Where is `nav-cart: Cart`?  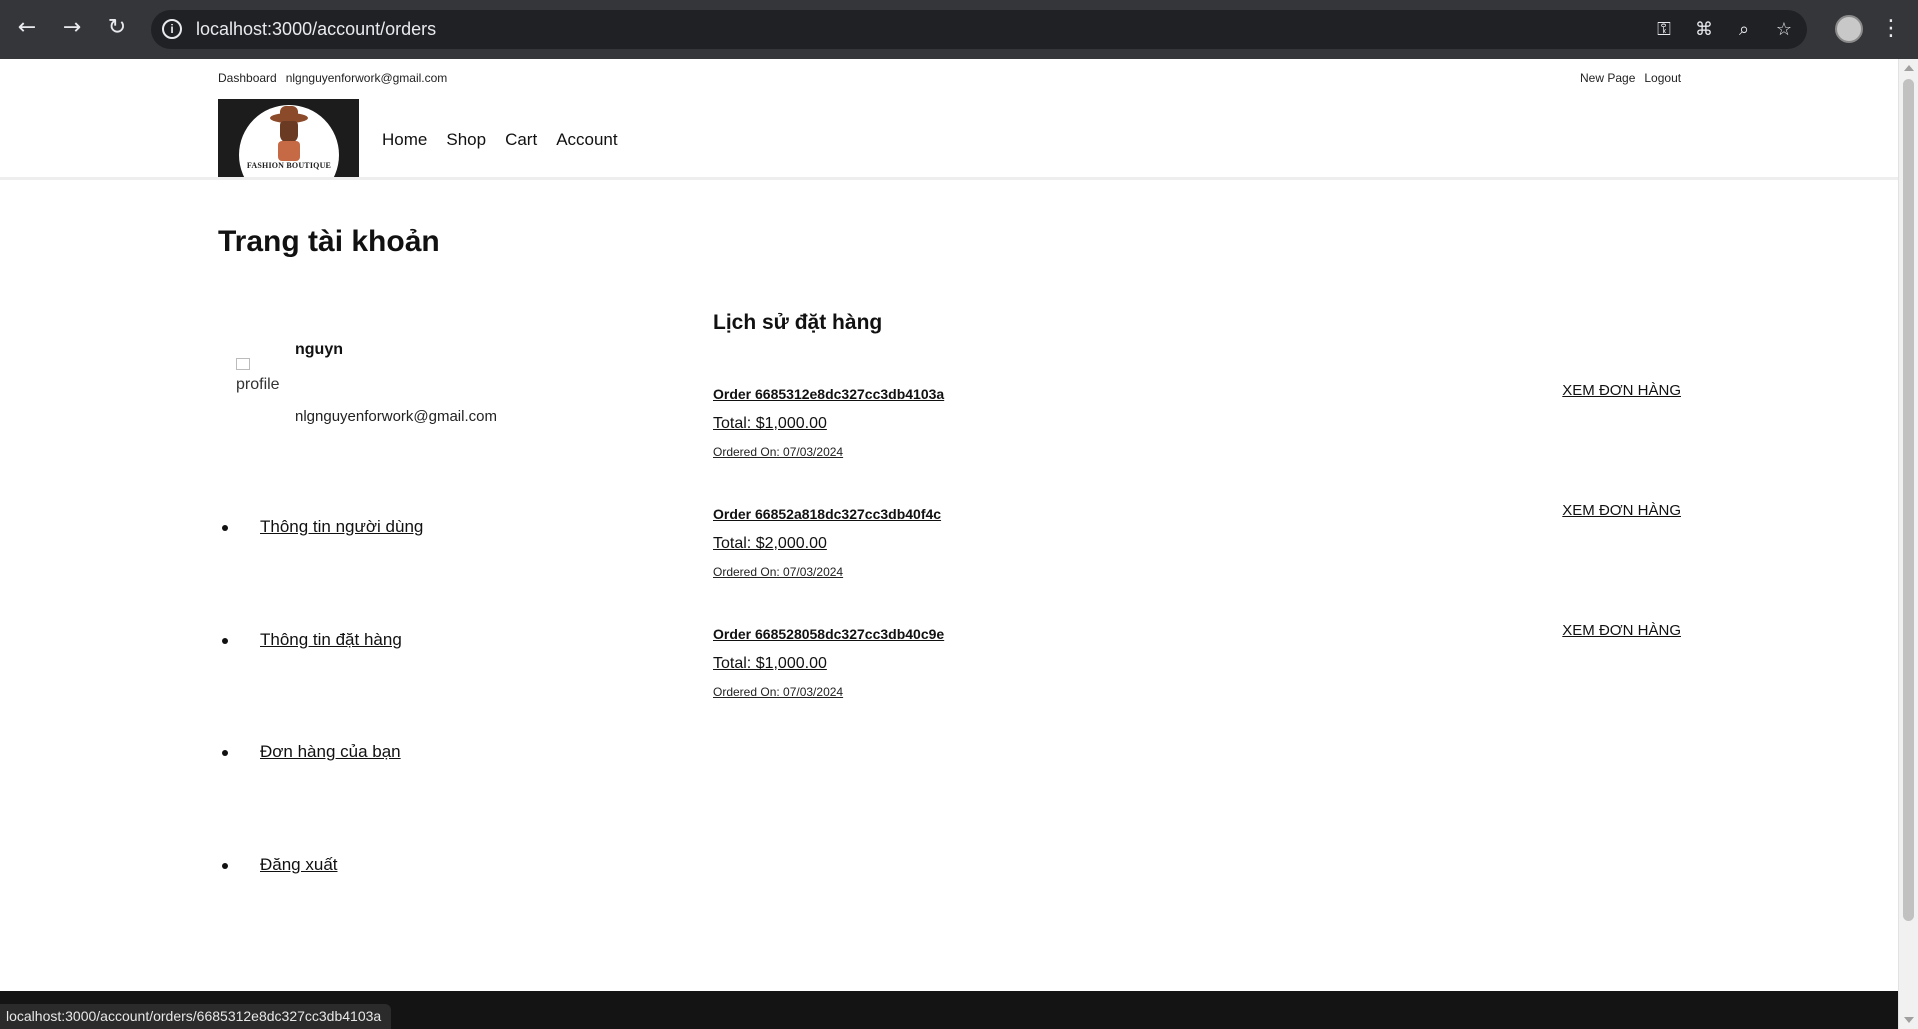 nav-cart: Cart is located at coordinates (521, 139).